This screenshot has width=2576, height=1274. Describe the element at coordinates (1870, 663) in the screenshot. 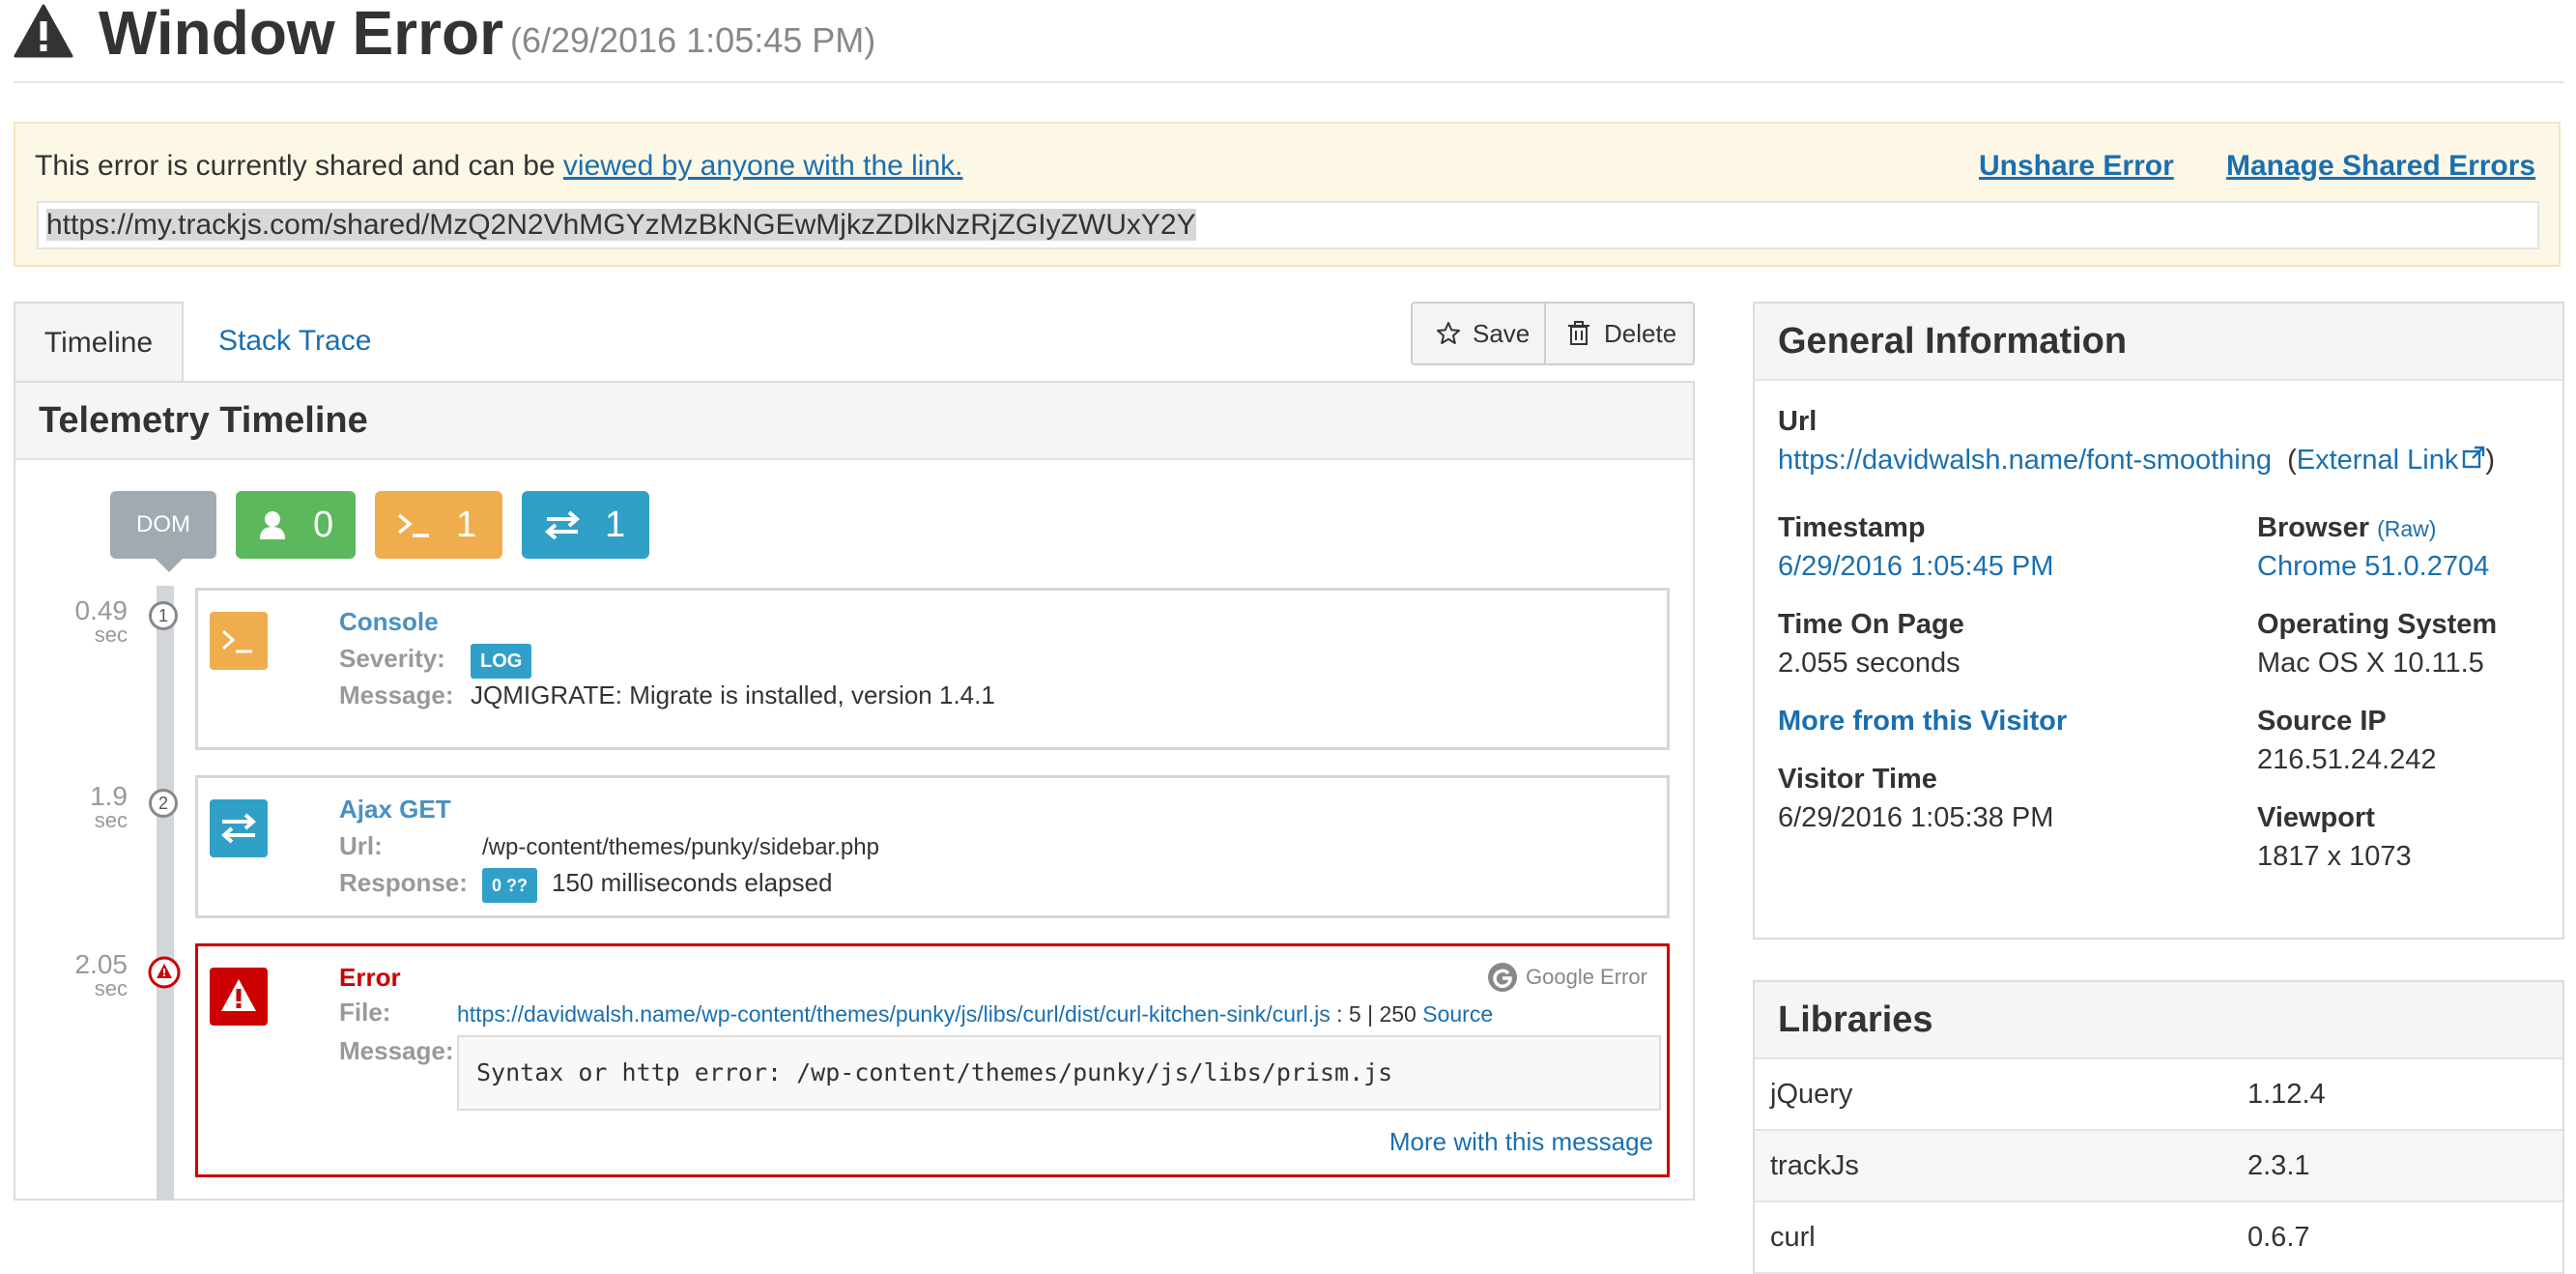

I see `time-on-page-value: 2.055 seconds` at that location.